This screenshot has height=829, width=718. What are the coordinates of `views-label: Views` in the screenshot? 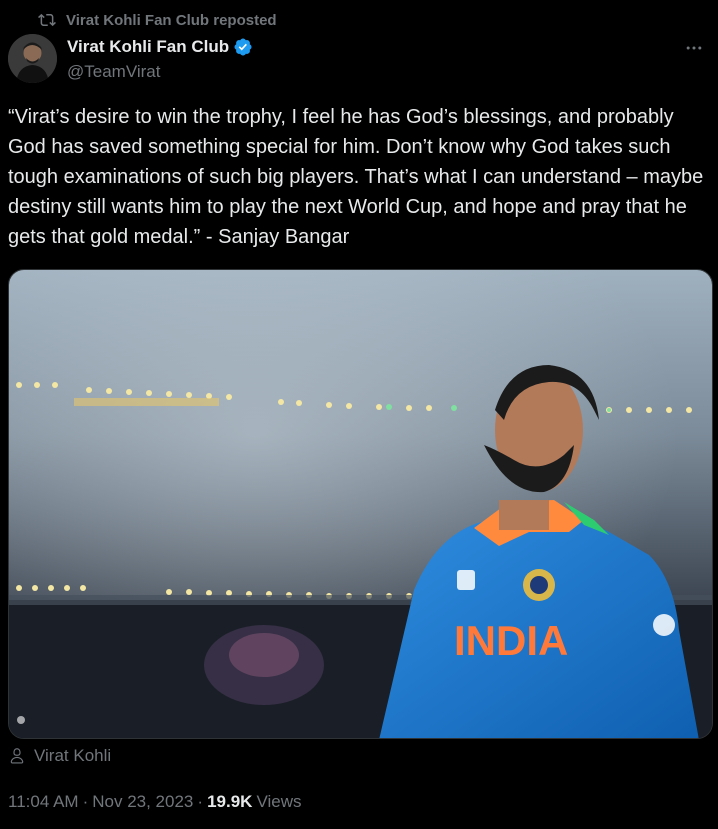 It's located at (279, 801).